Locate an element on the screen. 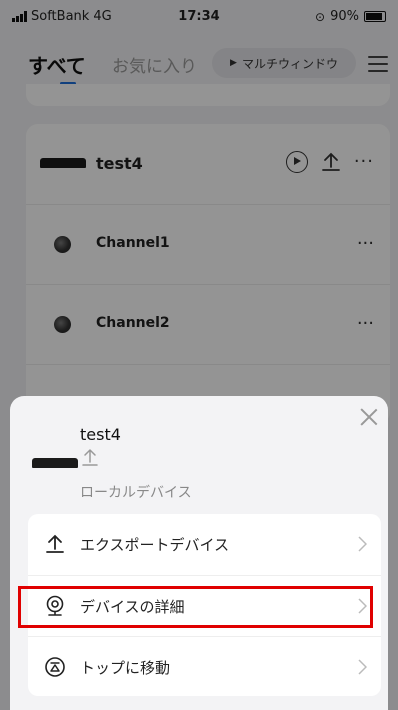 The height and width of the screenshot is (710, 398). export-icon is located at coordinates (55, 543).